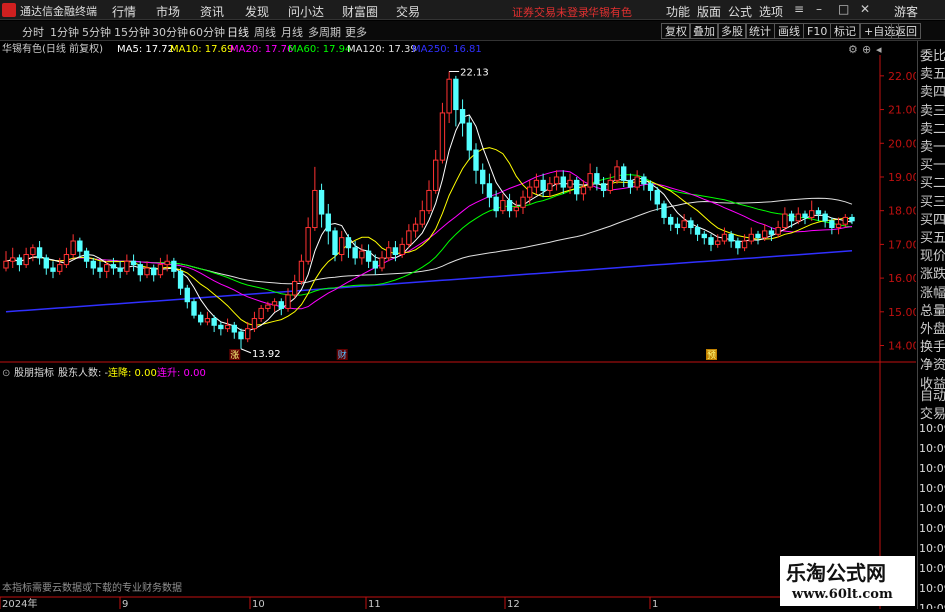  I want to click on period-30min: 30分钟, so click(170, 32).